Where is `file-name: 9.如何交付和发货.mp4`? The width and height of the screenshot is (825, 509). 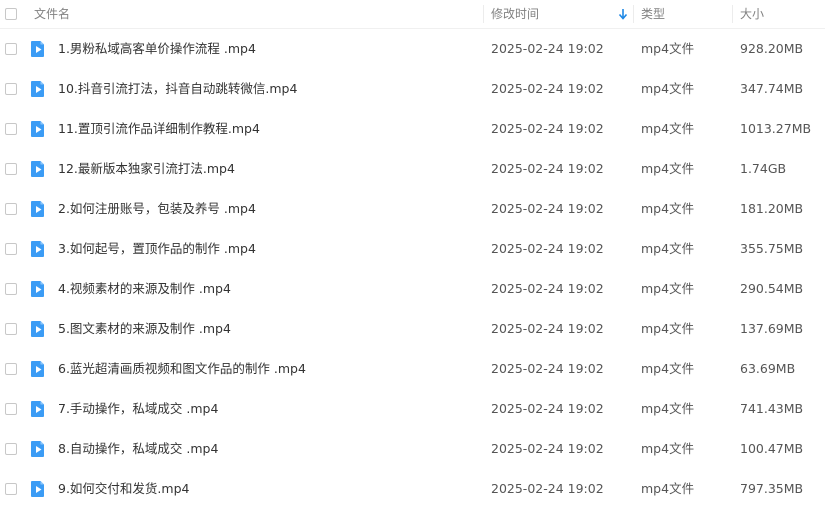
file-name: 9.如何交付和发货.mp4 is located at coordinates (123, 489).